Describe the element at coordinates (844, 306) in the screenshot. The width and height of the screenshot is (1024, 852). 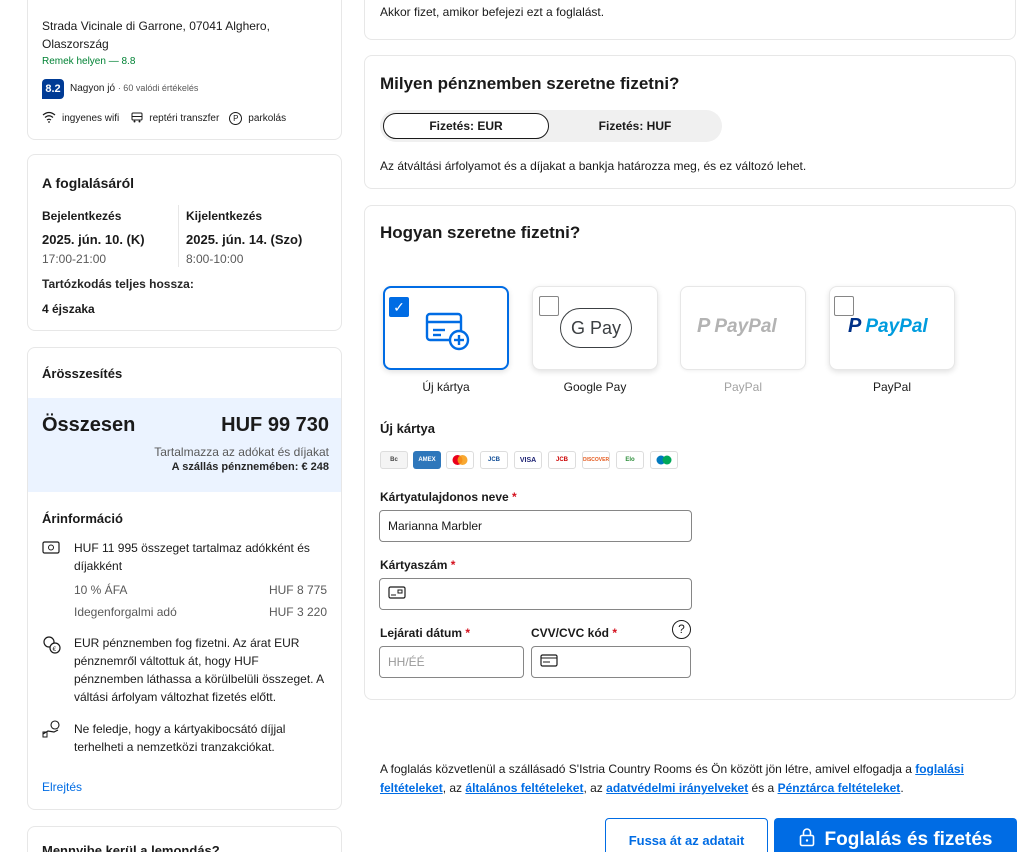
I see `paypal-checkbox` at that location.